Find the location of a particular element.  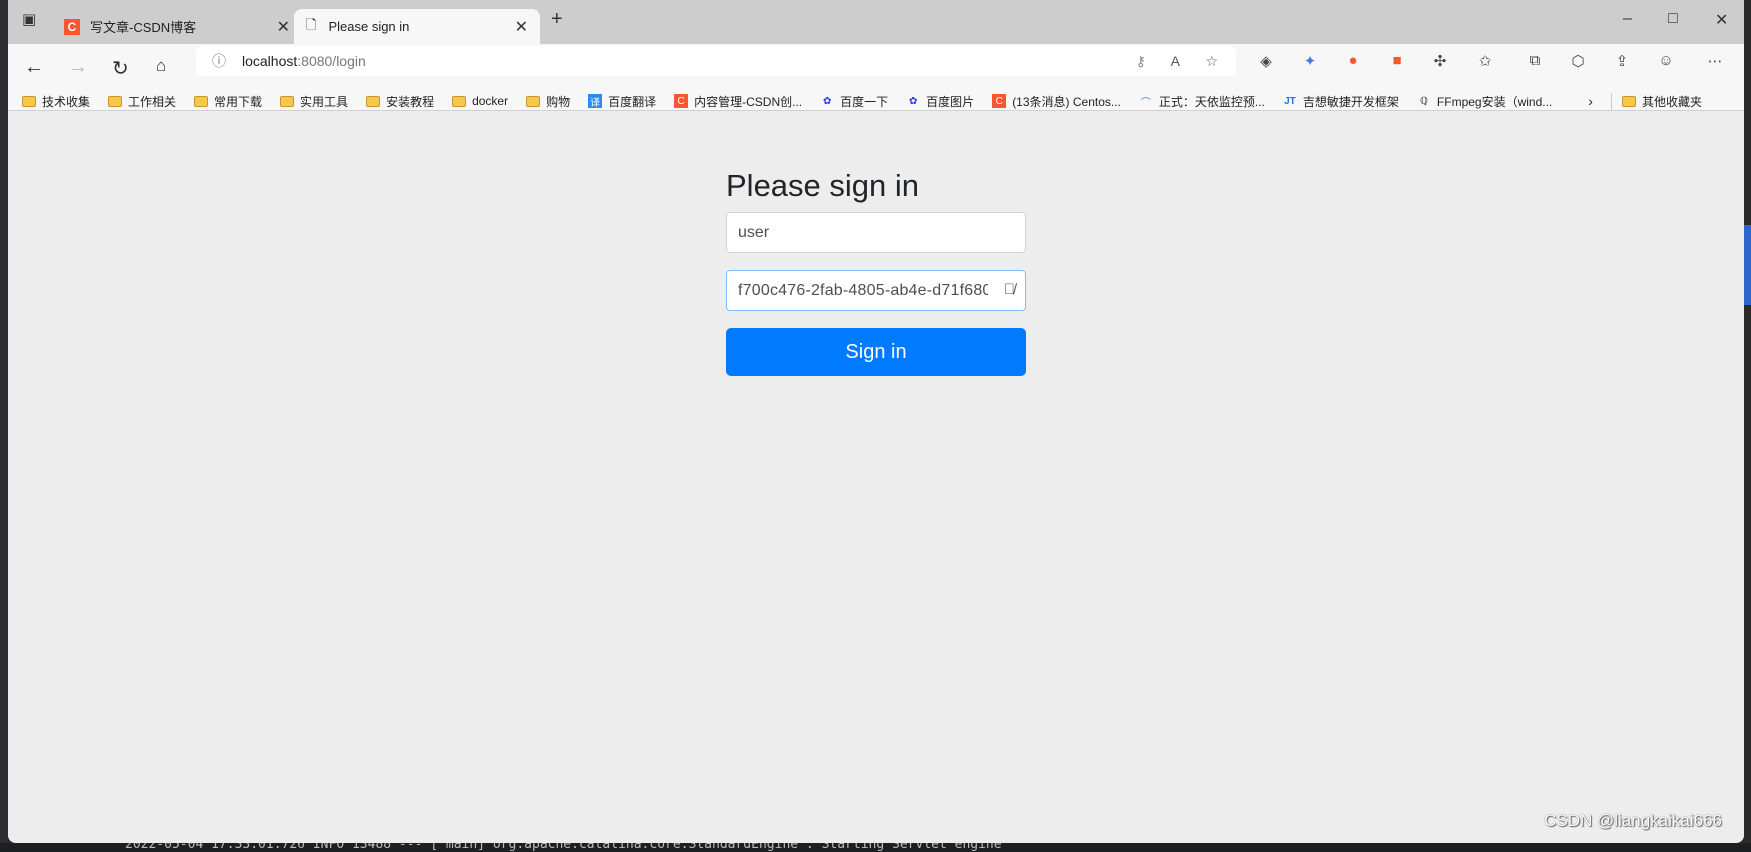

page-title: Please sign in is located at coordinates (823, 185).